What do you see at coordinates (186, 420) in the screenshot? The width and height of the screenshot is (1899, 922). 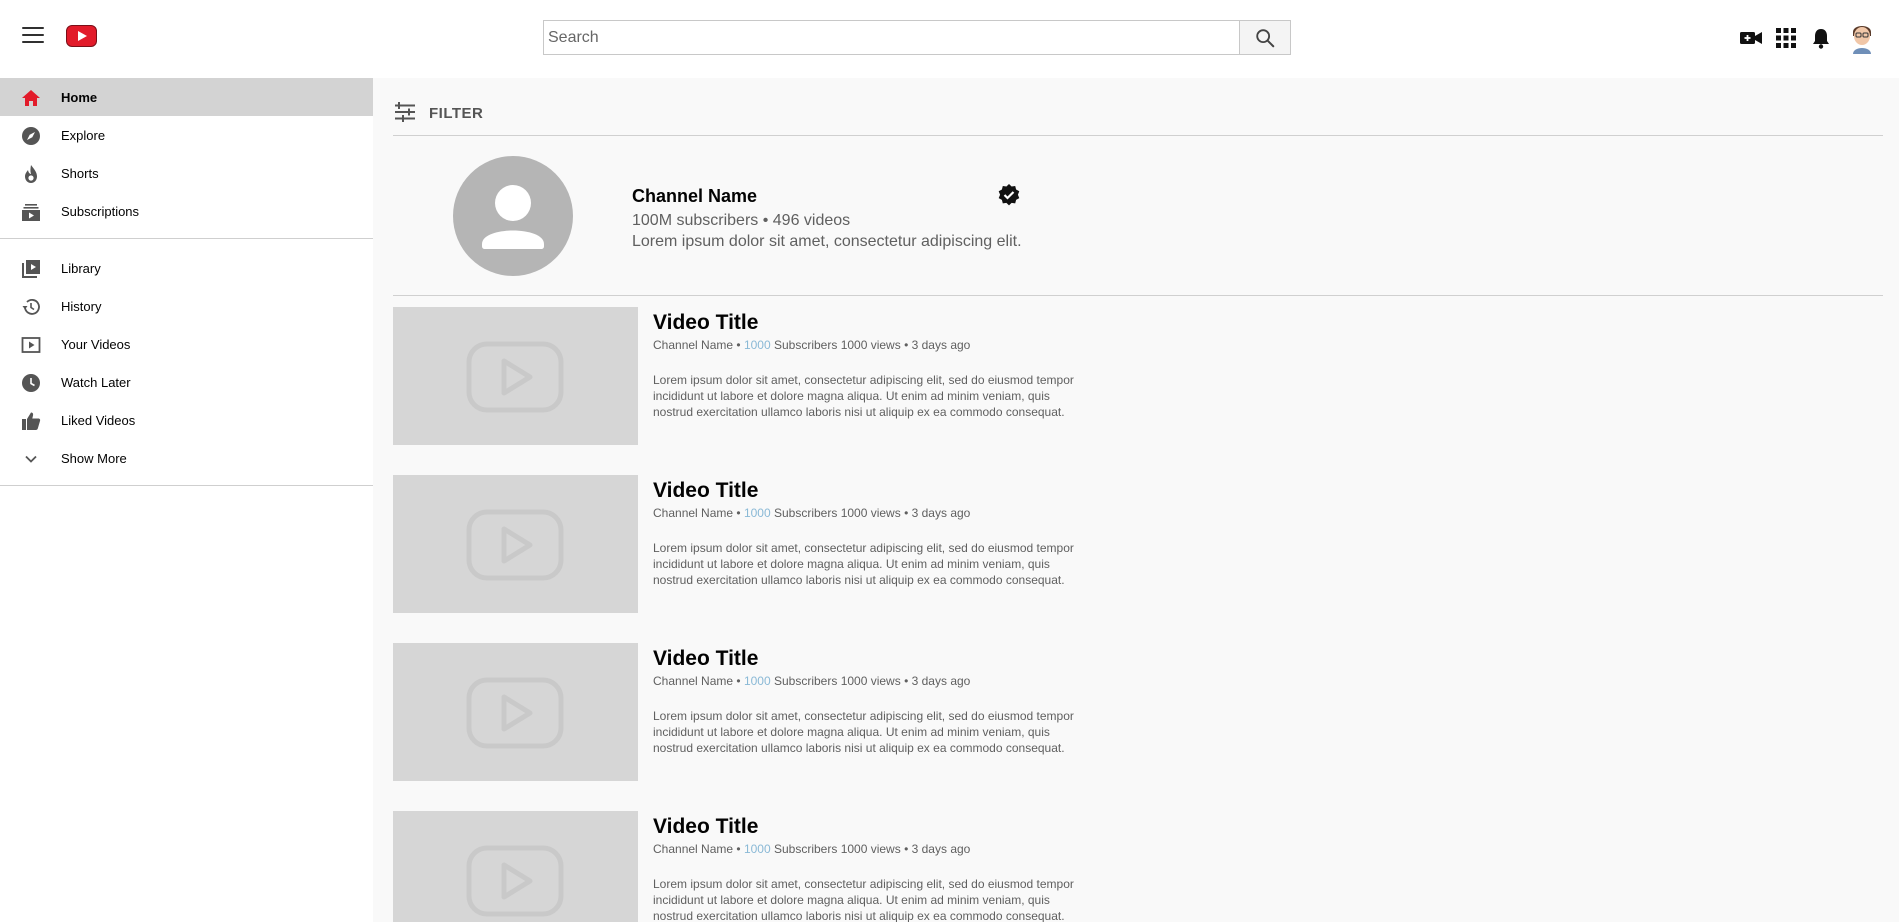 I see `sidebar-item-liked-videos: Liked Videos` at bounding box center [186, 420].